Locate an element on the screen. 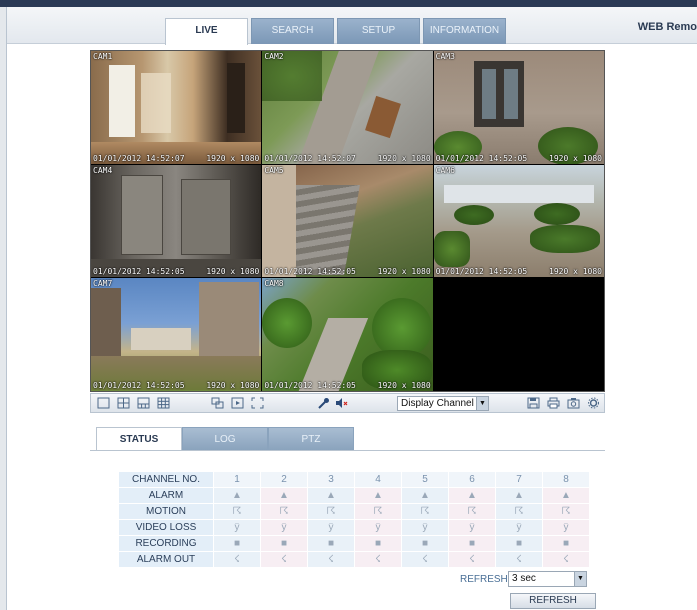 The width and height of the screenshot is (697, 610). camera-view-7: CAM7 01/01/2012 14:52:05 1920 x 1080 is located at coordinates (176, 334).